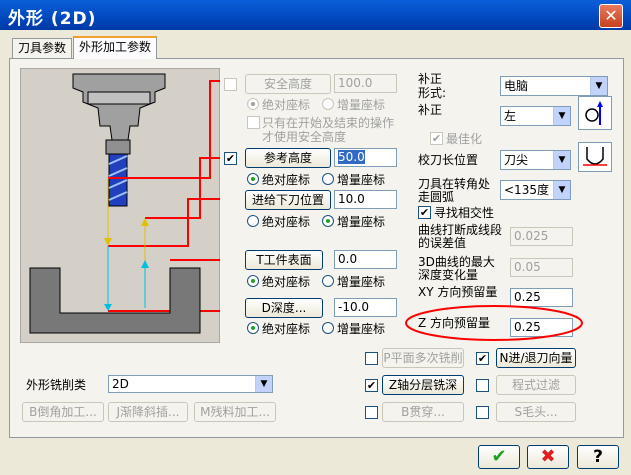 The image size is (631, 475). Describe the element at coordinates (230, 84) in the screenshot. I see `safe-height-checkbox` at that location.